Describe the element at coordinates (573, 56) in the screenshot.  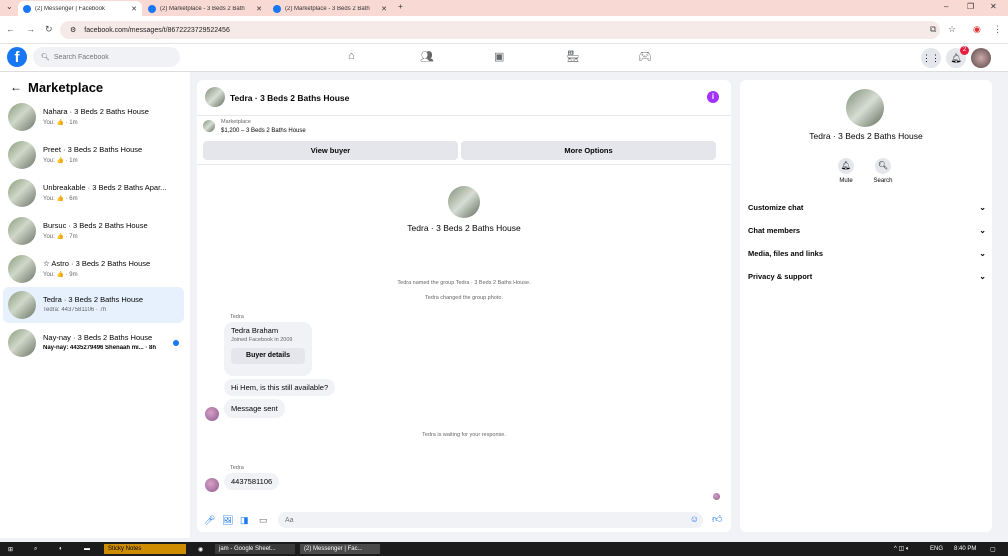
I see `marketplace-icon: 🏪︎` at that location.